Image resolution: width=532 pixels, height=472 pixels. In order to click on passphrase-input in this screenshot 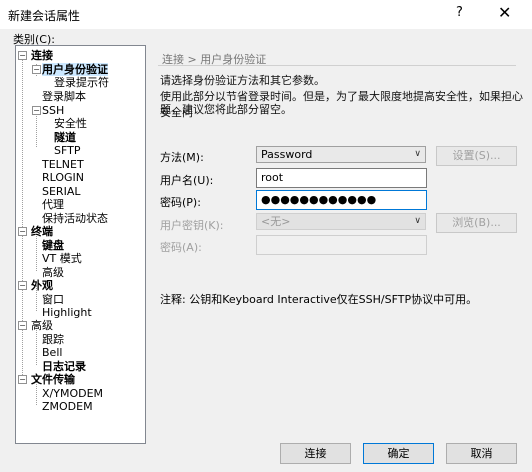, I will do `click(341, 245)`.